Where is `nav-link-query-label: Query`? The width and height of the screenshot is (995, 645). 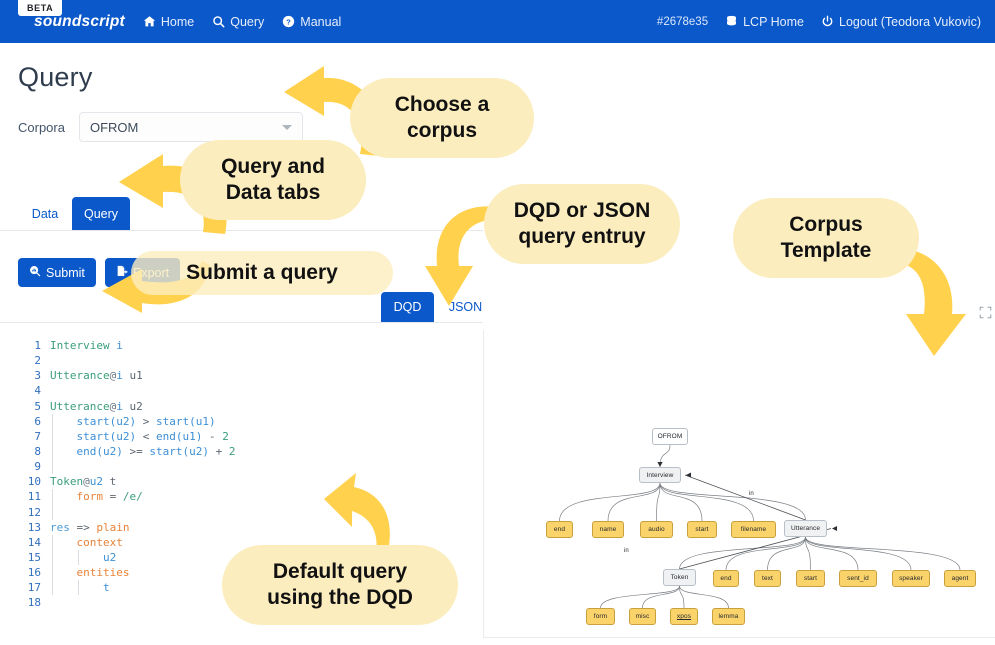
nav-link-query-label: Query is located at coordinates (247, 21).